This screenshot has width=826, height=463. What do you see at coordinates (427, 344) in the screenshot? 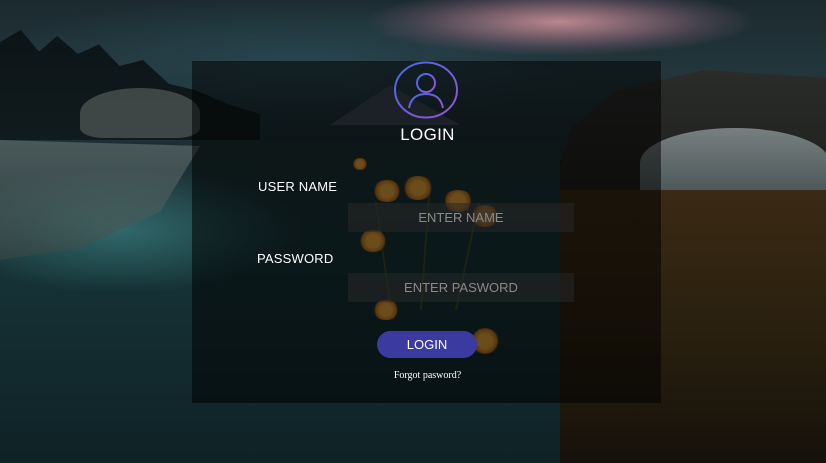
I see `login-button: LOGIN` at bounding box center [427, 344].